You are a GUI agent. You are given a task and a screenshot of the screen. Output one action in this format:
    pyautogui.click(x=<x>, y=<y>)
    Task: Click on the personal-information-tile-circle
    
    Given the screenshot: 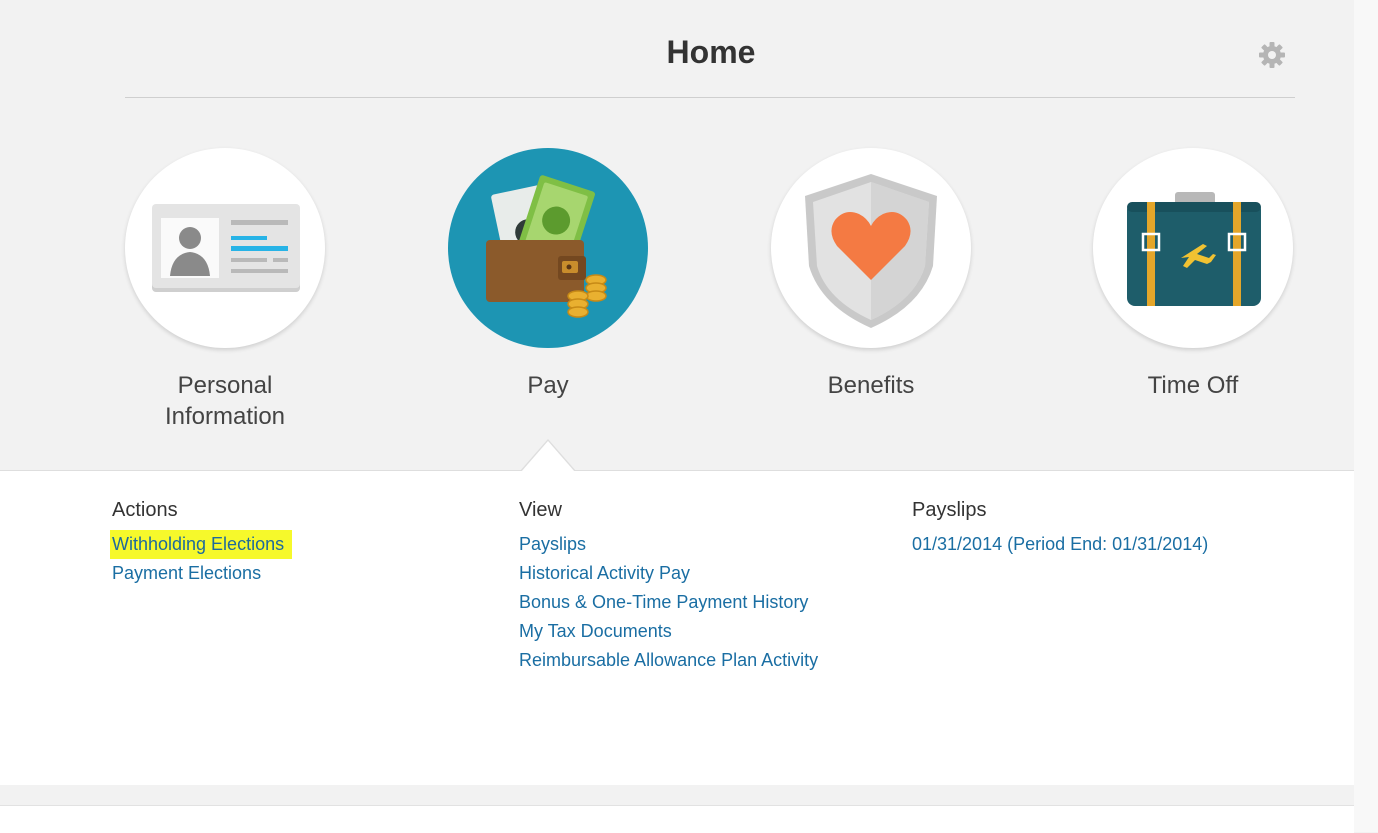 What is the action you would take?
    pyautogui.click(x=225, y=248)
    